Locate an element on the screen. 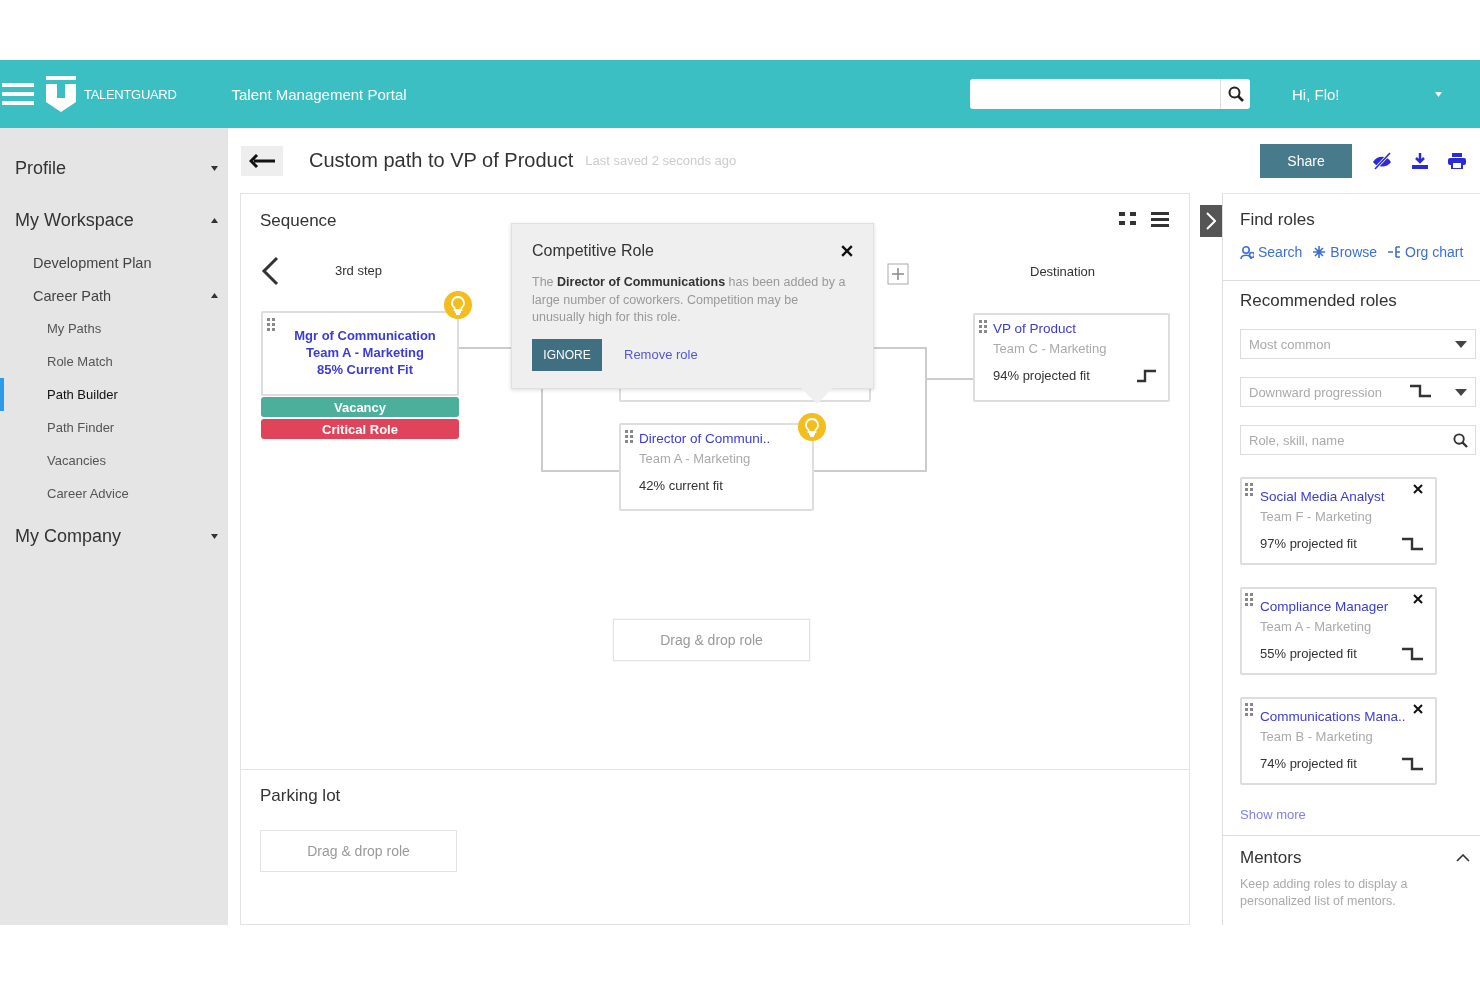 This screenshot has width=1480, height=987. role-team: Team F - Marketing is located at coordinates (1316, 516).